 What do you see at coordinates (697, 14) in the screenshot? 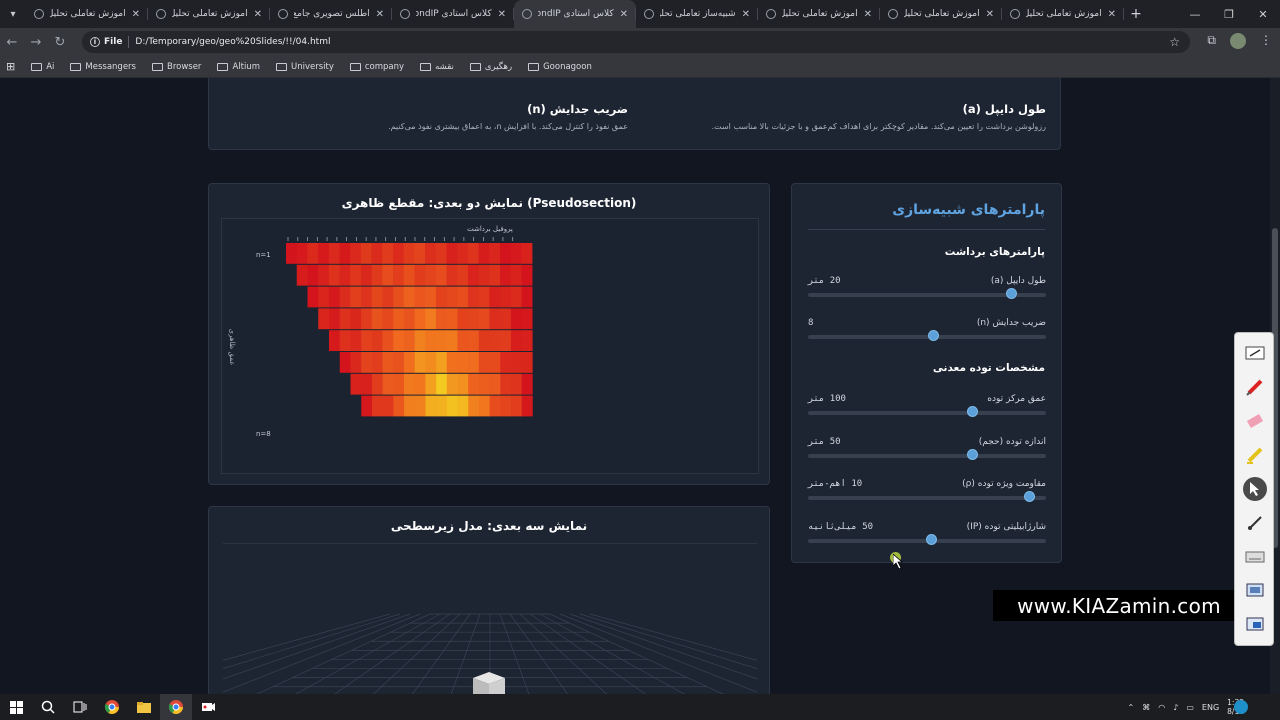
I see `browser-tab: شبیه‌ساز تعاملی تحلیل ✕` at bounding box center [697, 14].